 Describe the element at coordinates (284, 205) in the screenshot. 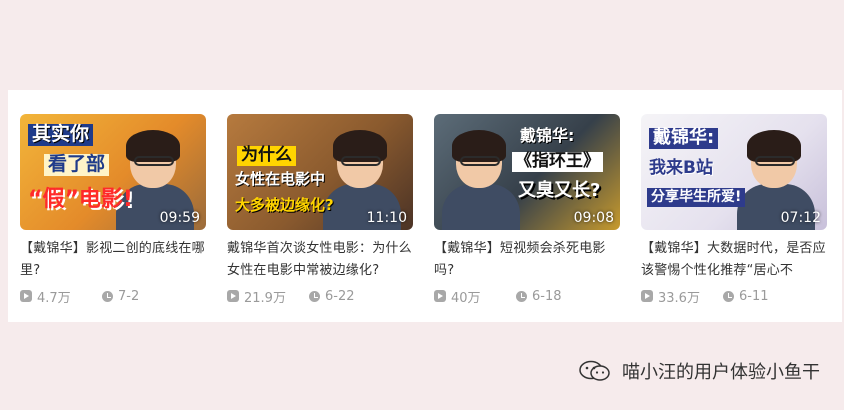

I see `thumbnail-caption-line: 大多被边缘化?` at that location.